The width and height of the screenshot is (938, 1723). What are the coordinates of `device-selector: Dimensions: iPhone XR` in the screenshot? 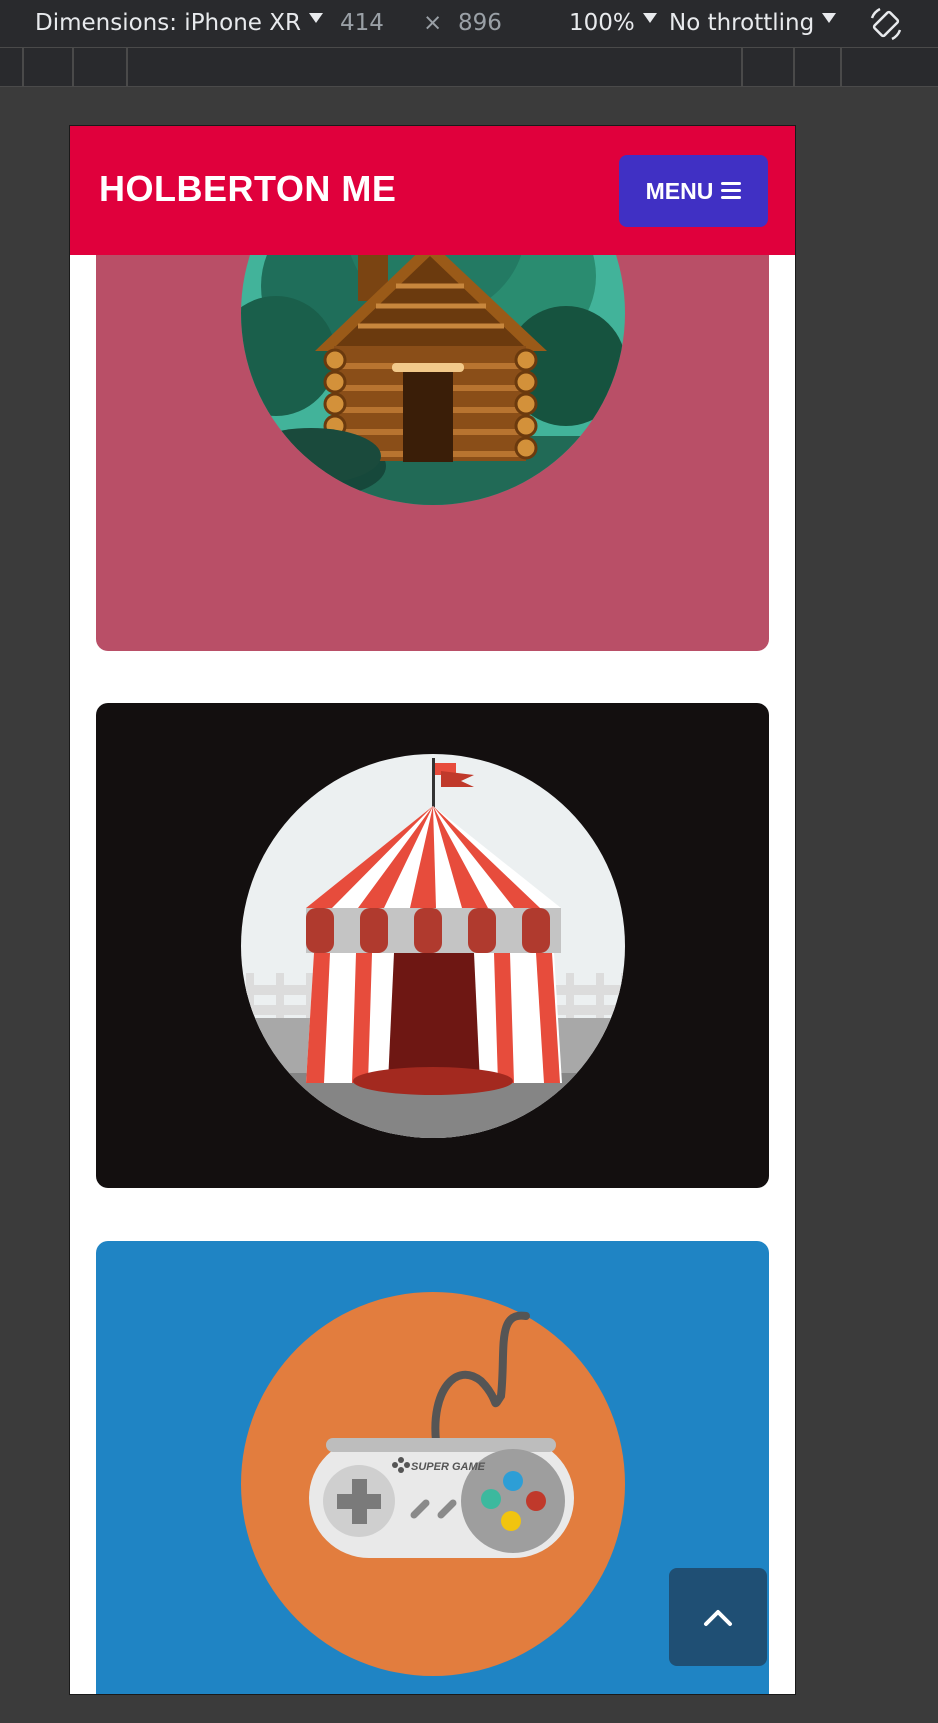 It's located at (179, 23).